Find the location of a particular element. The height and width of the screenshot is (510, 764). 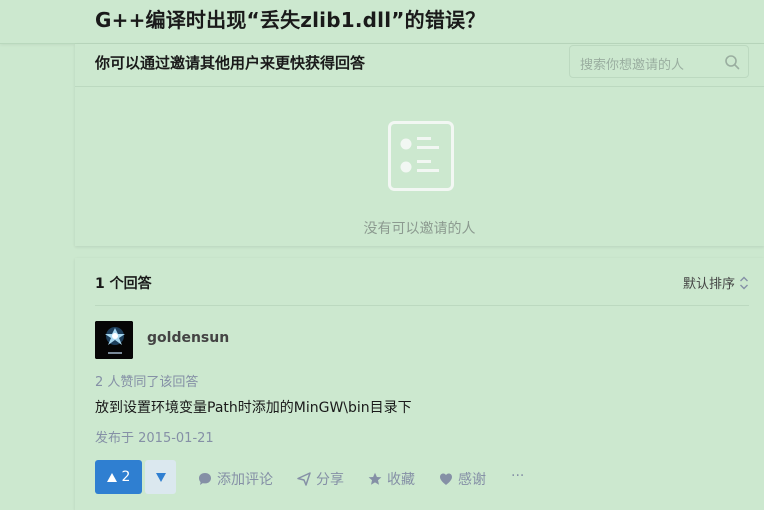

favorite-button: 收藏 is located at coordinates (391, 479).